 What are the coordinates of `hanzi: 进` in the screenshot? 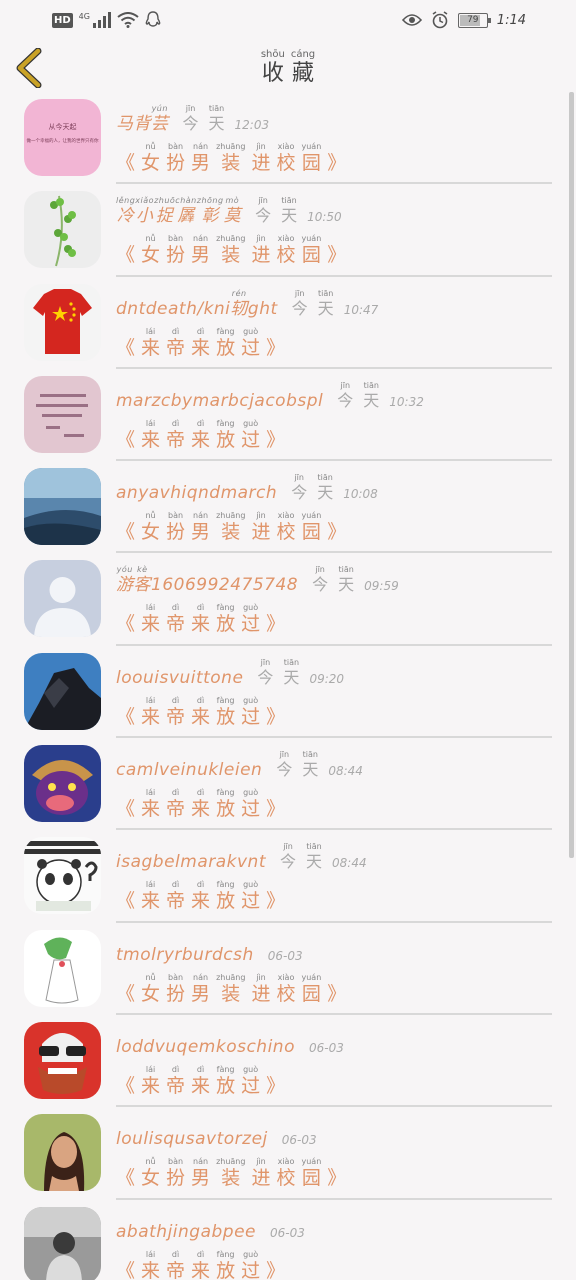 It's located at (261, 255).